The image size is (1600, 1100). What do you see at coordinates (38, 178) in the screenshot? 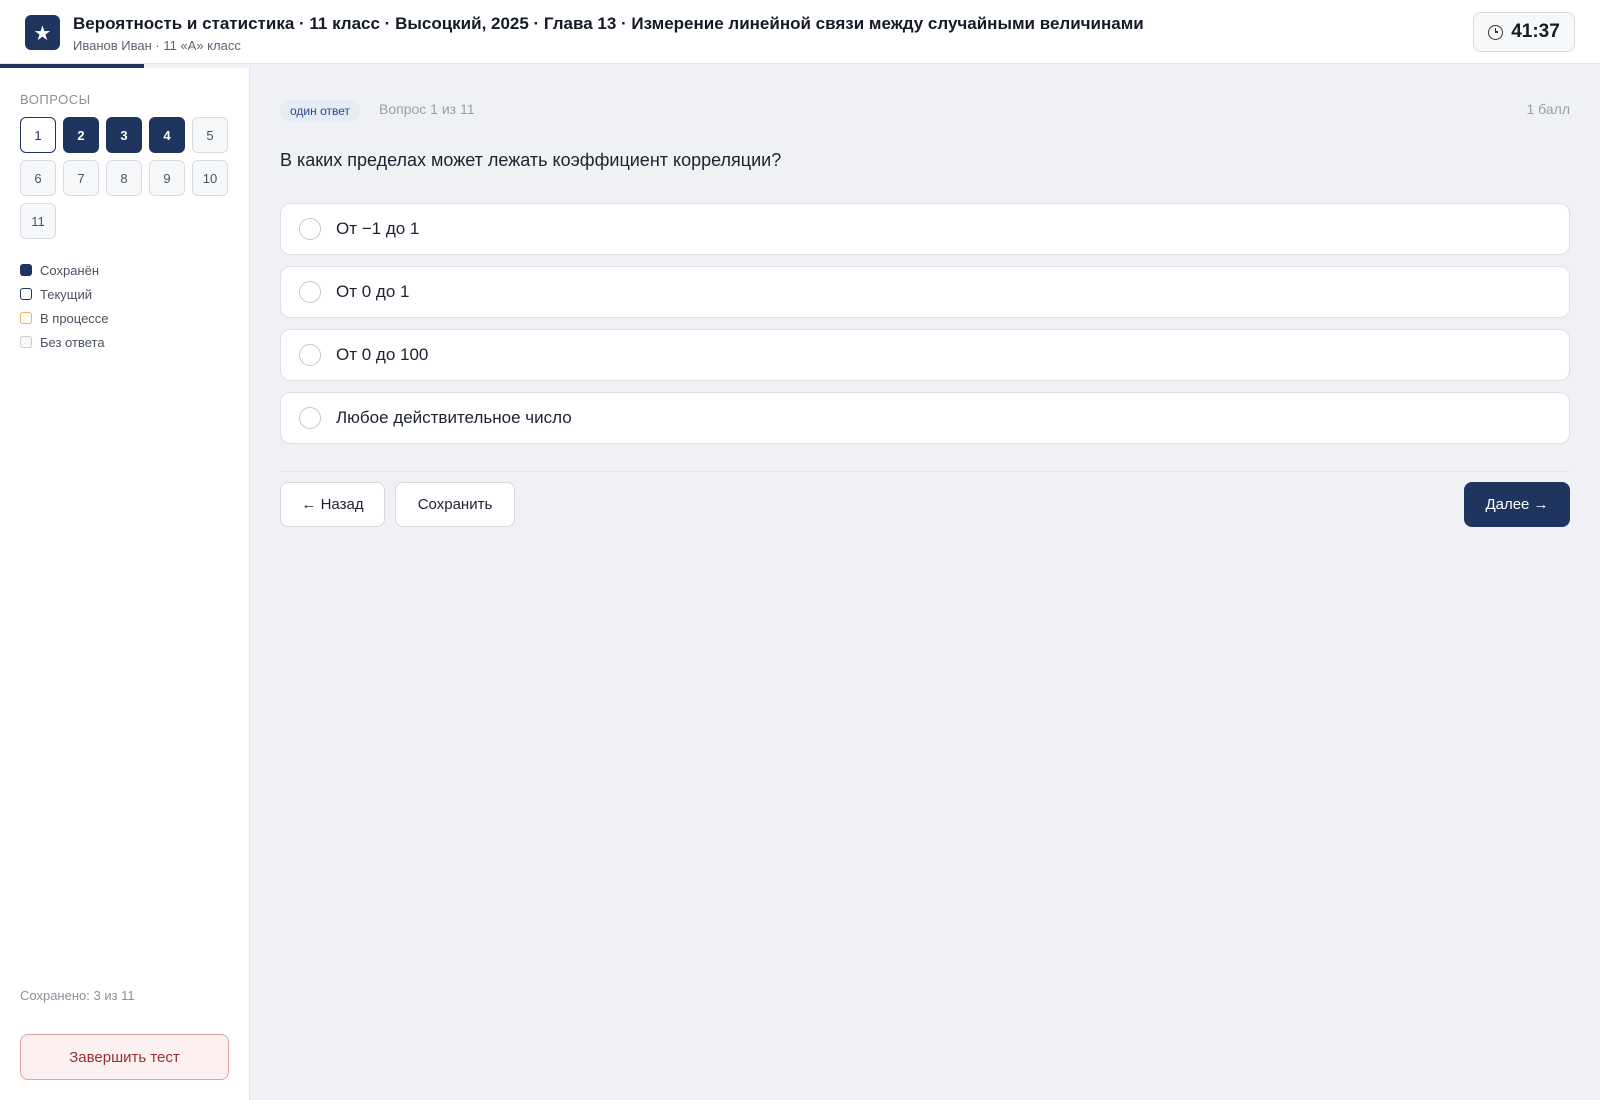
I see `question-nav-button: 6` at bounding box center [38, 178].